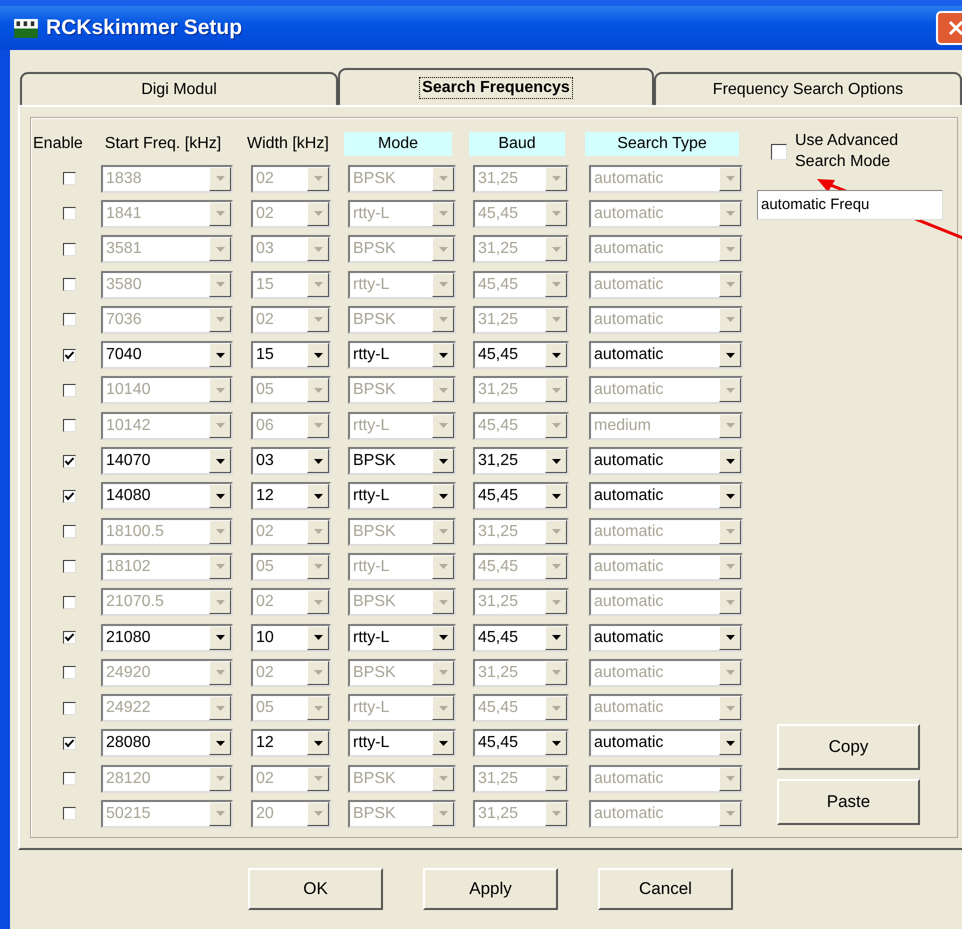 This screenshot has width=962, height=929. Describe the element at coordinates (167, 214) in the screenshot. I see `dropdown: 1841` at that location.